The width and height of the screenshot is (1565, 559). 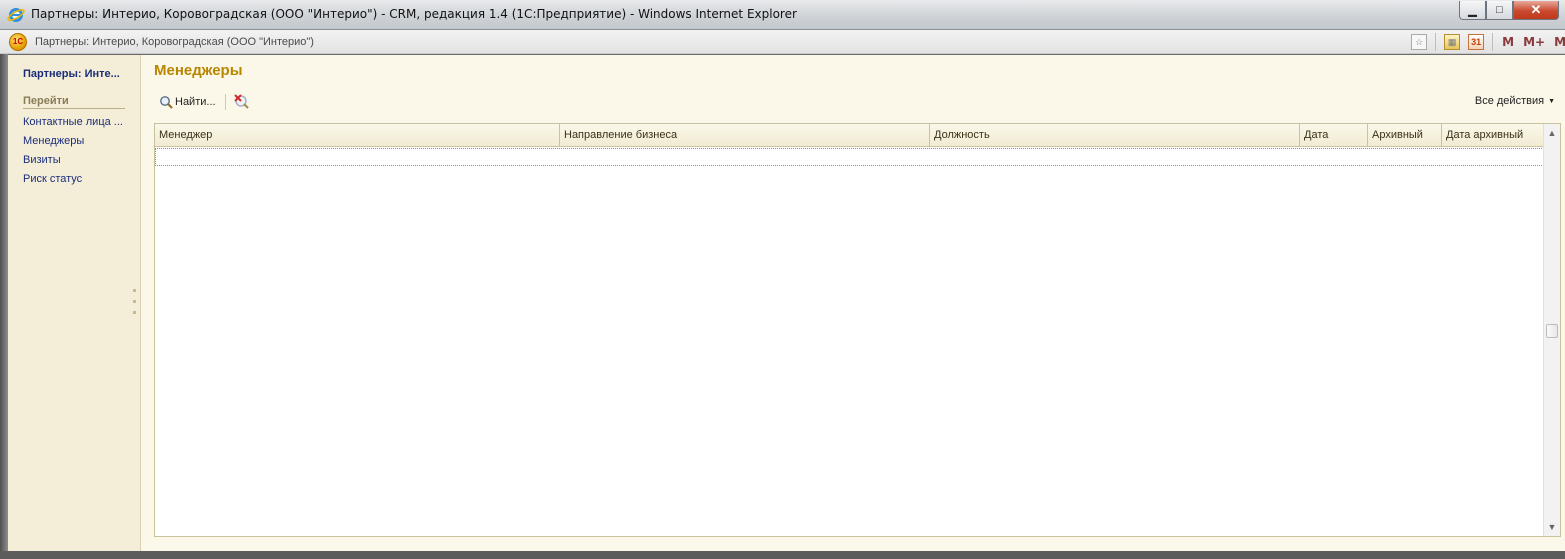 What do you see at coordinates (1499, 10) in the screenshot?
I see `maximize-button: □` at bounding box center [1499, 10].